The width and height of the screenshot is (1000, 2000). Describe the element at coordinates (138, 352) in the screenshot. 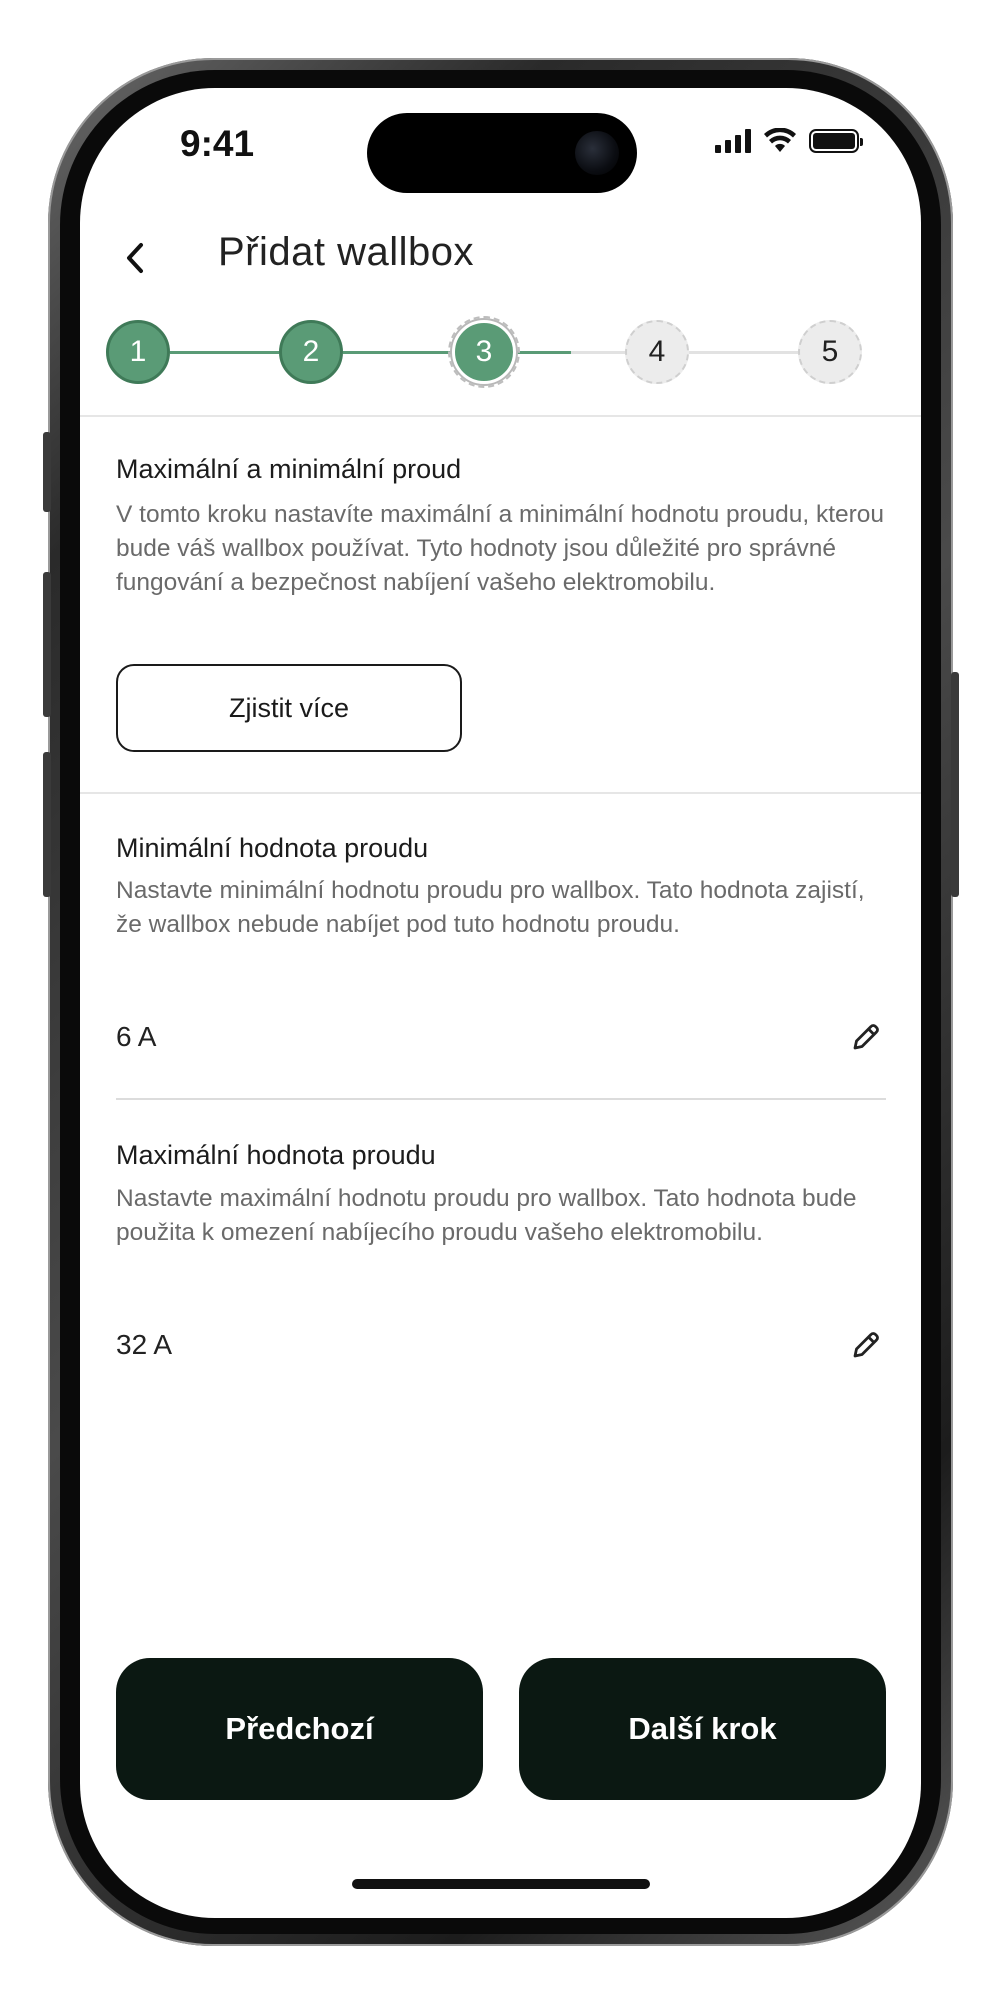

I see `step-1: 1` at that location.